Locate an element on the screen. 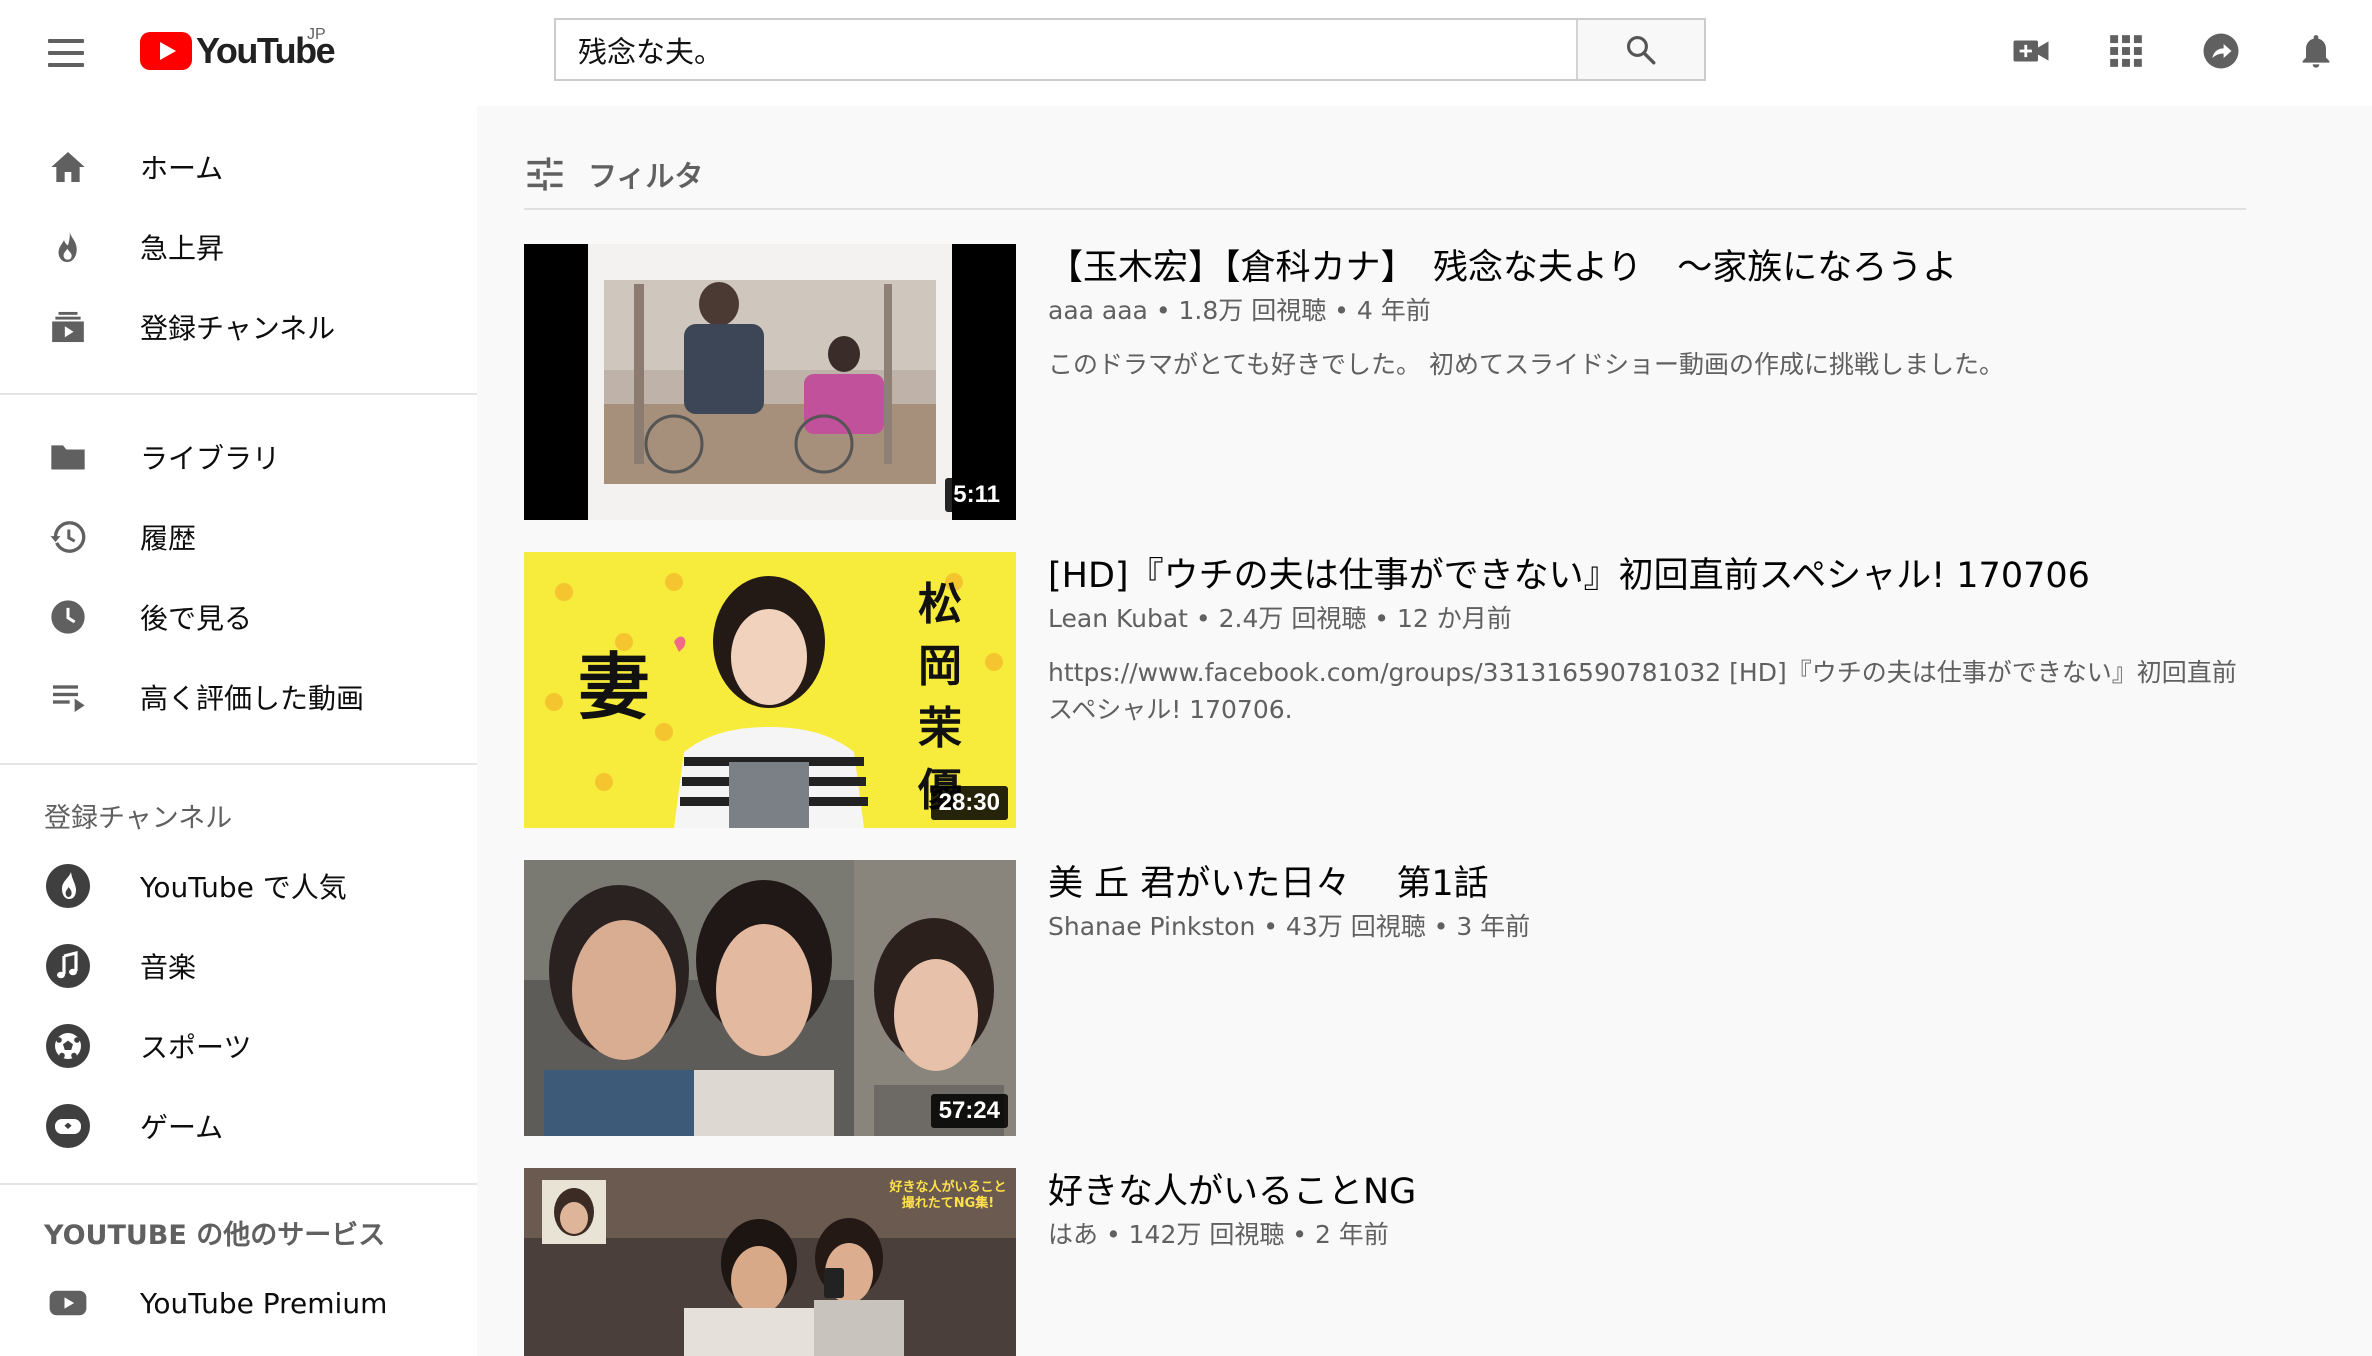 The height and width of the screenshot is (1356, 2372). video-thumbnail: 5:11 is located at coordinates (770, 382).